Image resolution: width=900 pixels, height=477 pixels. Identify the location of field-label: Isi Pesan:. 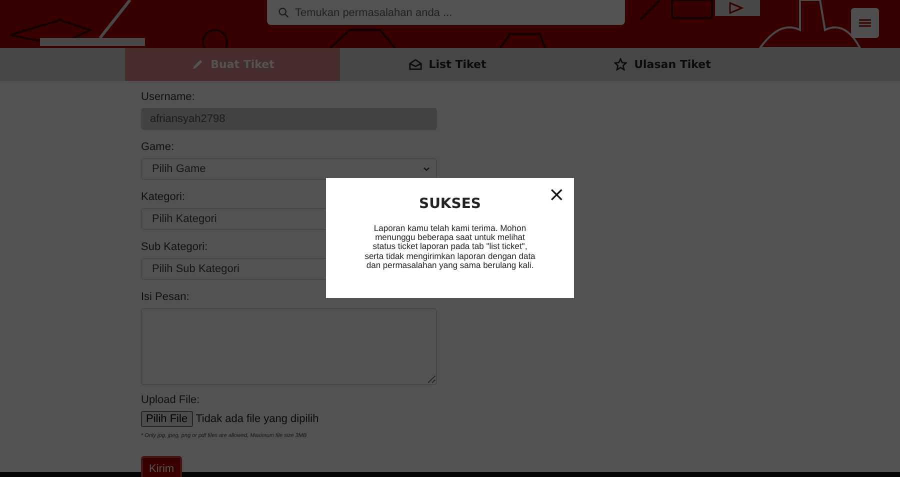
(165, 297).